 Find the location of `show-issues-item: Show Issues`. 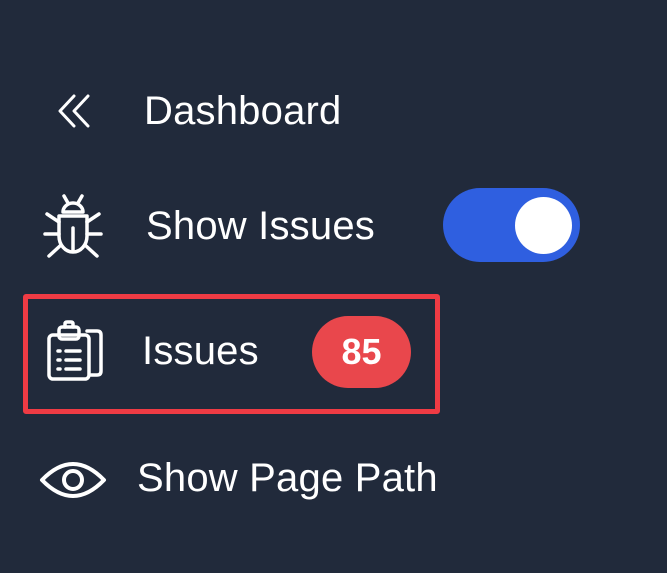

show-issues-item: Show Issues is located at coordinates (300, 226).